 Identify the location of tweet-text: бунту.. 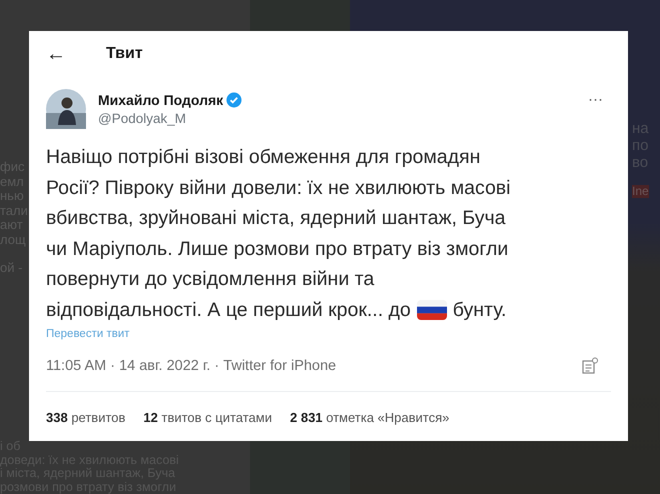
(479, 310).